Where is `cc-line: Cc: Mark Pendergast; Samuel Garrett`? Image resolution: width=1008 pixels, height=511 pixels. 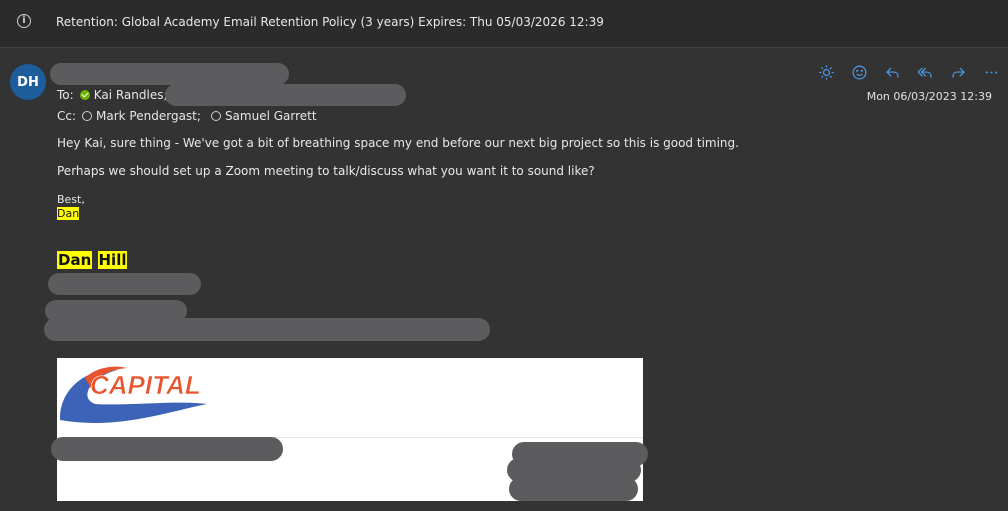 cc-line: Cc: Mark Pendergast; Samuel Garrett is located at coordinates (187, 116).